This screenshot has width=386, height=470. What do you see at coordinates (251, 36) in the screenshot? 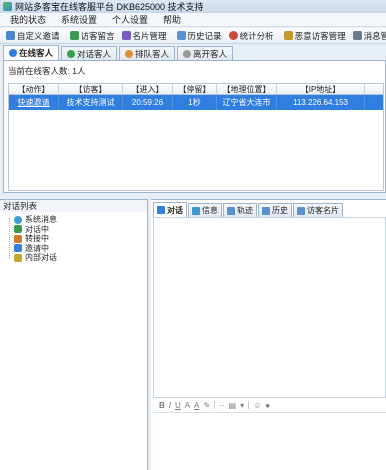
I see `statistics-button: 统计分析` at bounding box center [251, 36].